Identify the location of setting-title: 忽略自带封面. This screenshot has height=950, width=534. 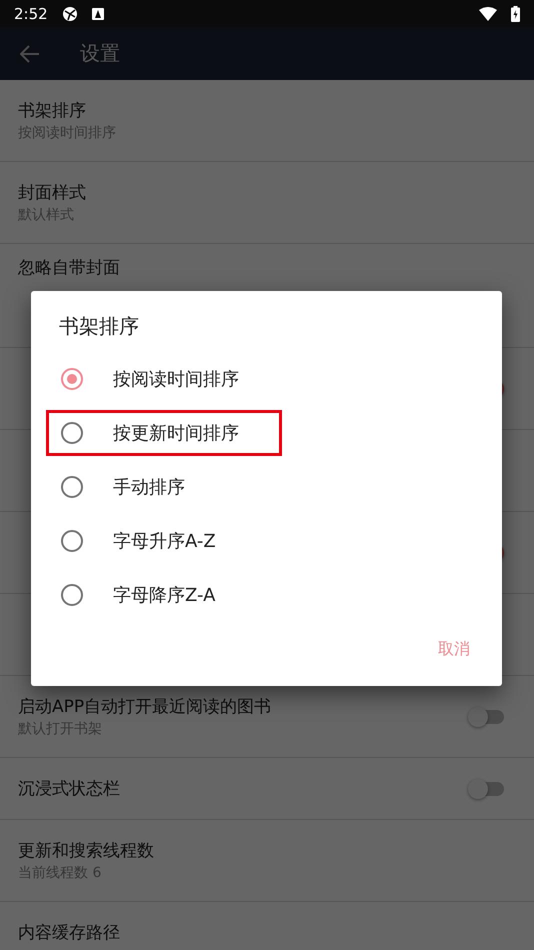
(69, 268).